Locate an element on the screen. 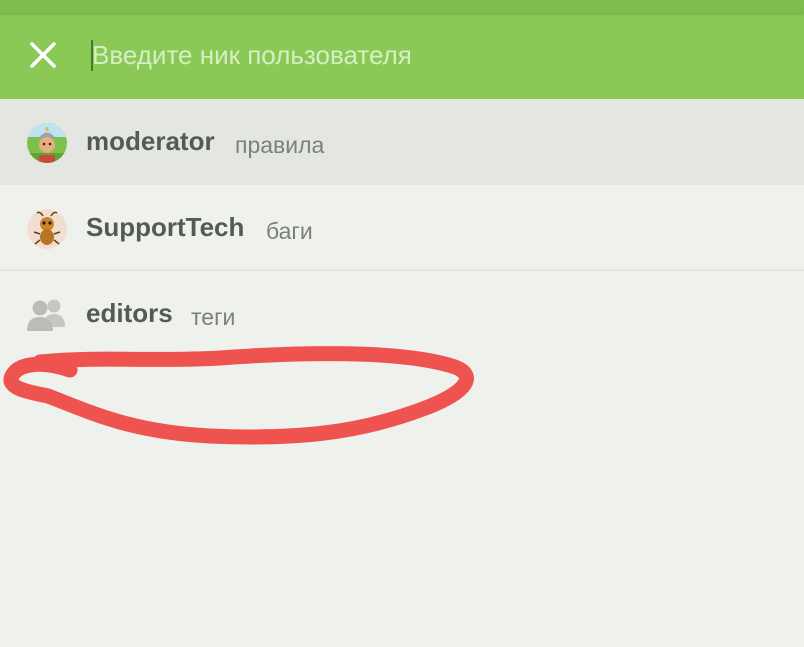 The height and width of the screenshot is (647, 804). suggestion-name: moderator is located at coordinates (150, 141).